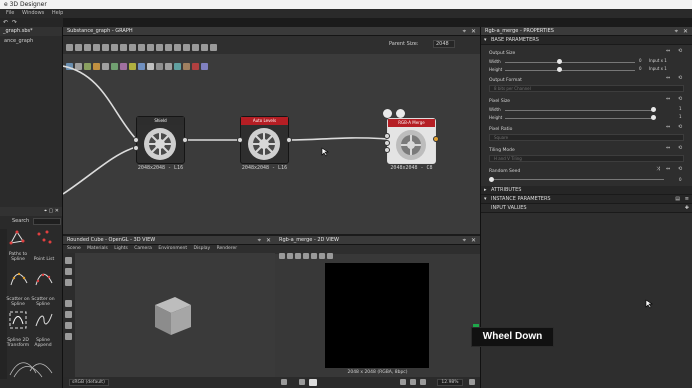 The height and width of the screenshot is (388, 692). I want to click on output-width-slider, so click(570, 62).